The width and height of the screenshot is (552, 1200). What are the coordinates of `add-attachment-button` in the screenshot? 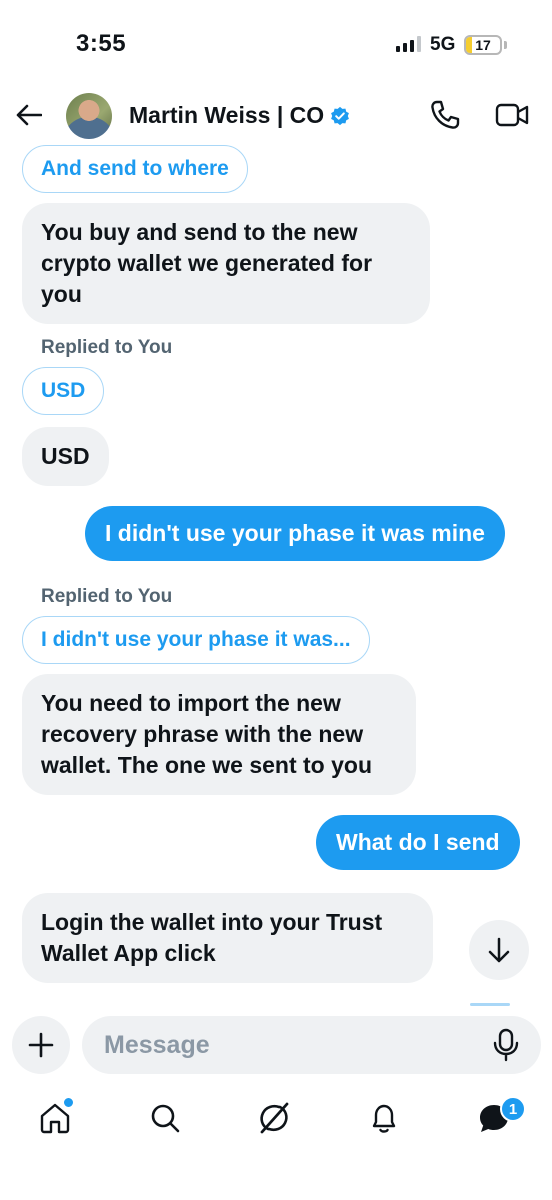 It's located at (41, 1045).